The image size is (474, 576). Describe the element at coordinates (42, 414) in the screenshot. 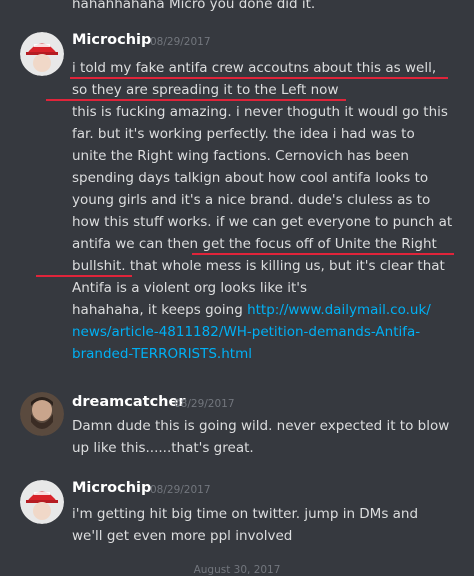

I see `bearded-man-avatar-icon` at that location.